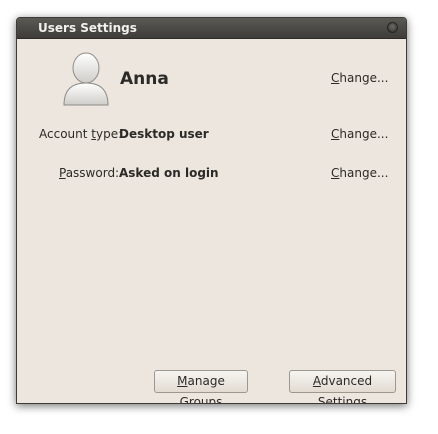 The image size is (438, 434). I want to click on window-title: Users Settings, so click(87, 28).